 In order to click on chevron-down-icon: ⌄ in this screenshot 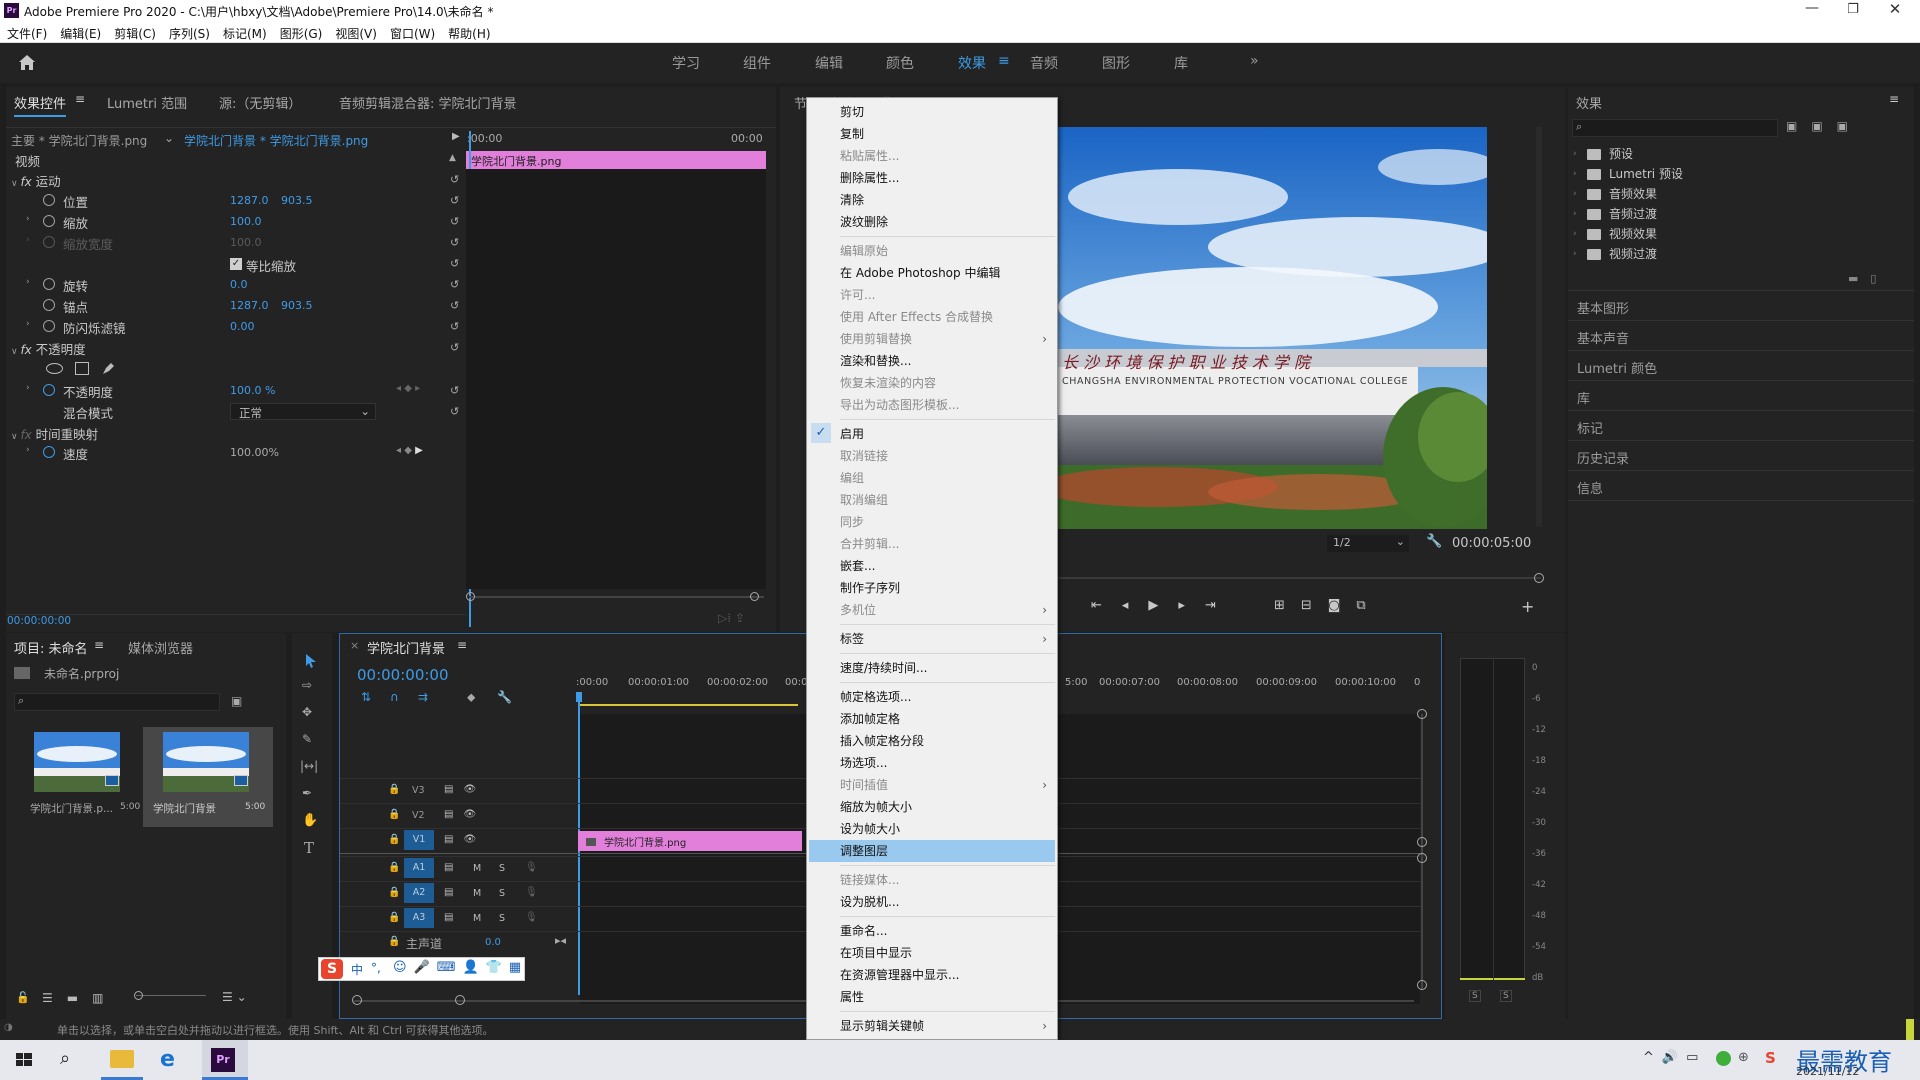, I will do `click(169, 138)`.